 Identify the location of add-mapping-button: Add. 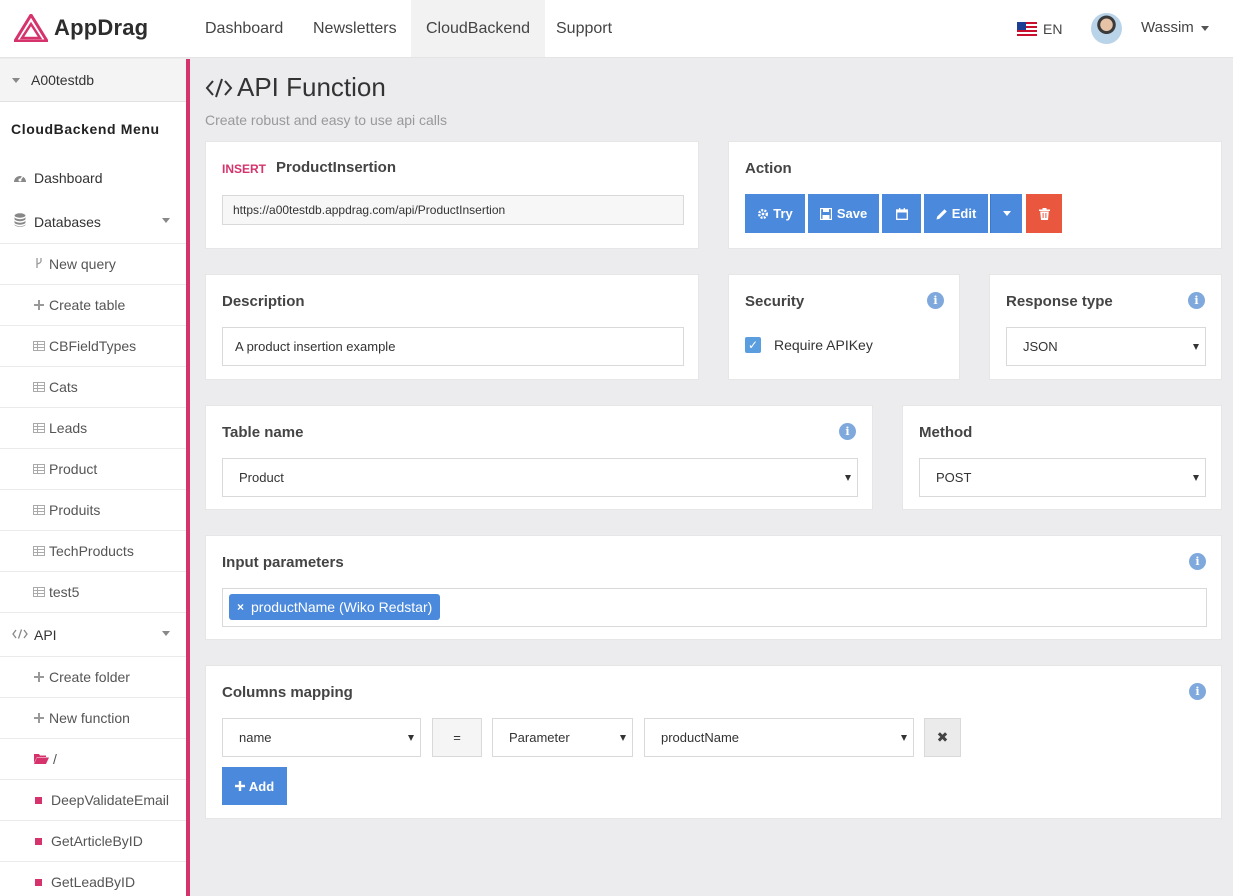
(254, 786).